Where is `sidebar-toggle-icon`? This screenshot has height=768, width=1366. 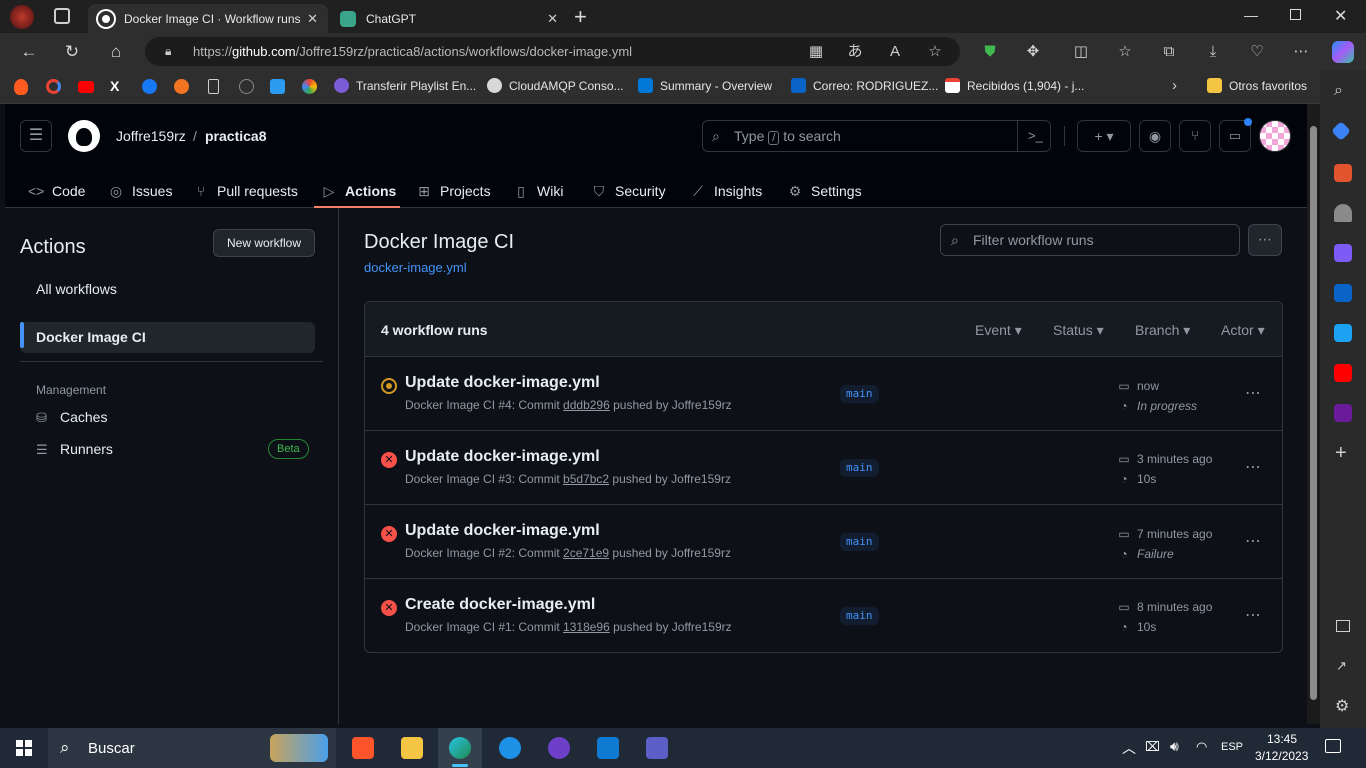
sidebar-toggle-icon is located at coordinates (1343, 626).